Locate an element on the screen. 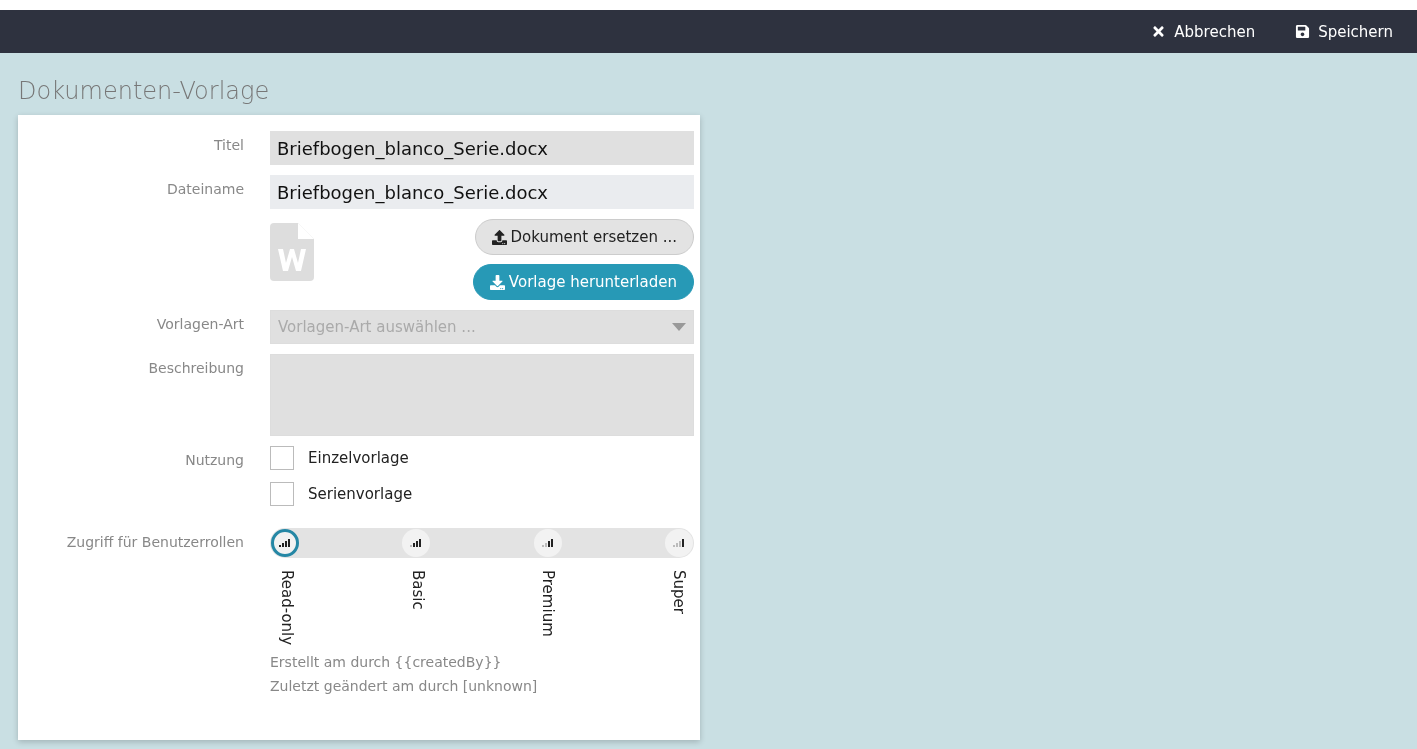 This screenshot has width=1417, height=749. checkbox-label: Einzelvorlage is located at coordinates (358, 458).